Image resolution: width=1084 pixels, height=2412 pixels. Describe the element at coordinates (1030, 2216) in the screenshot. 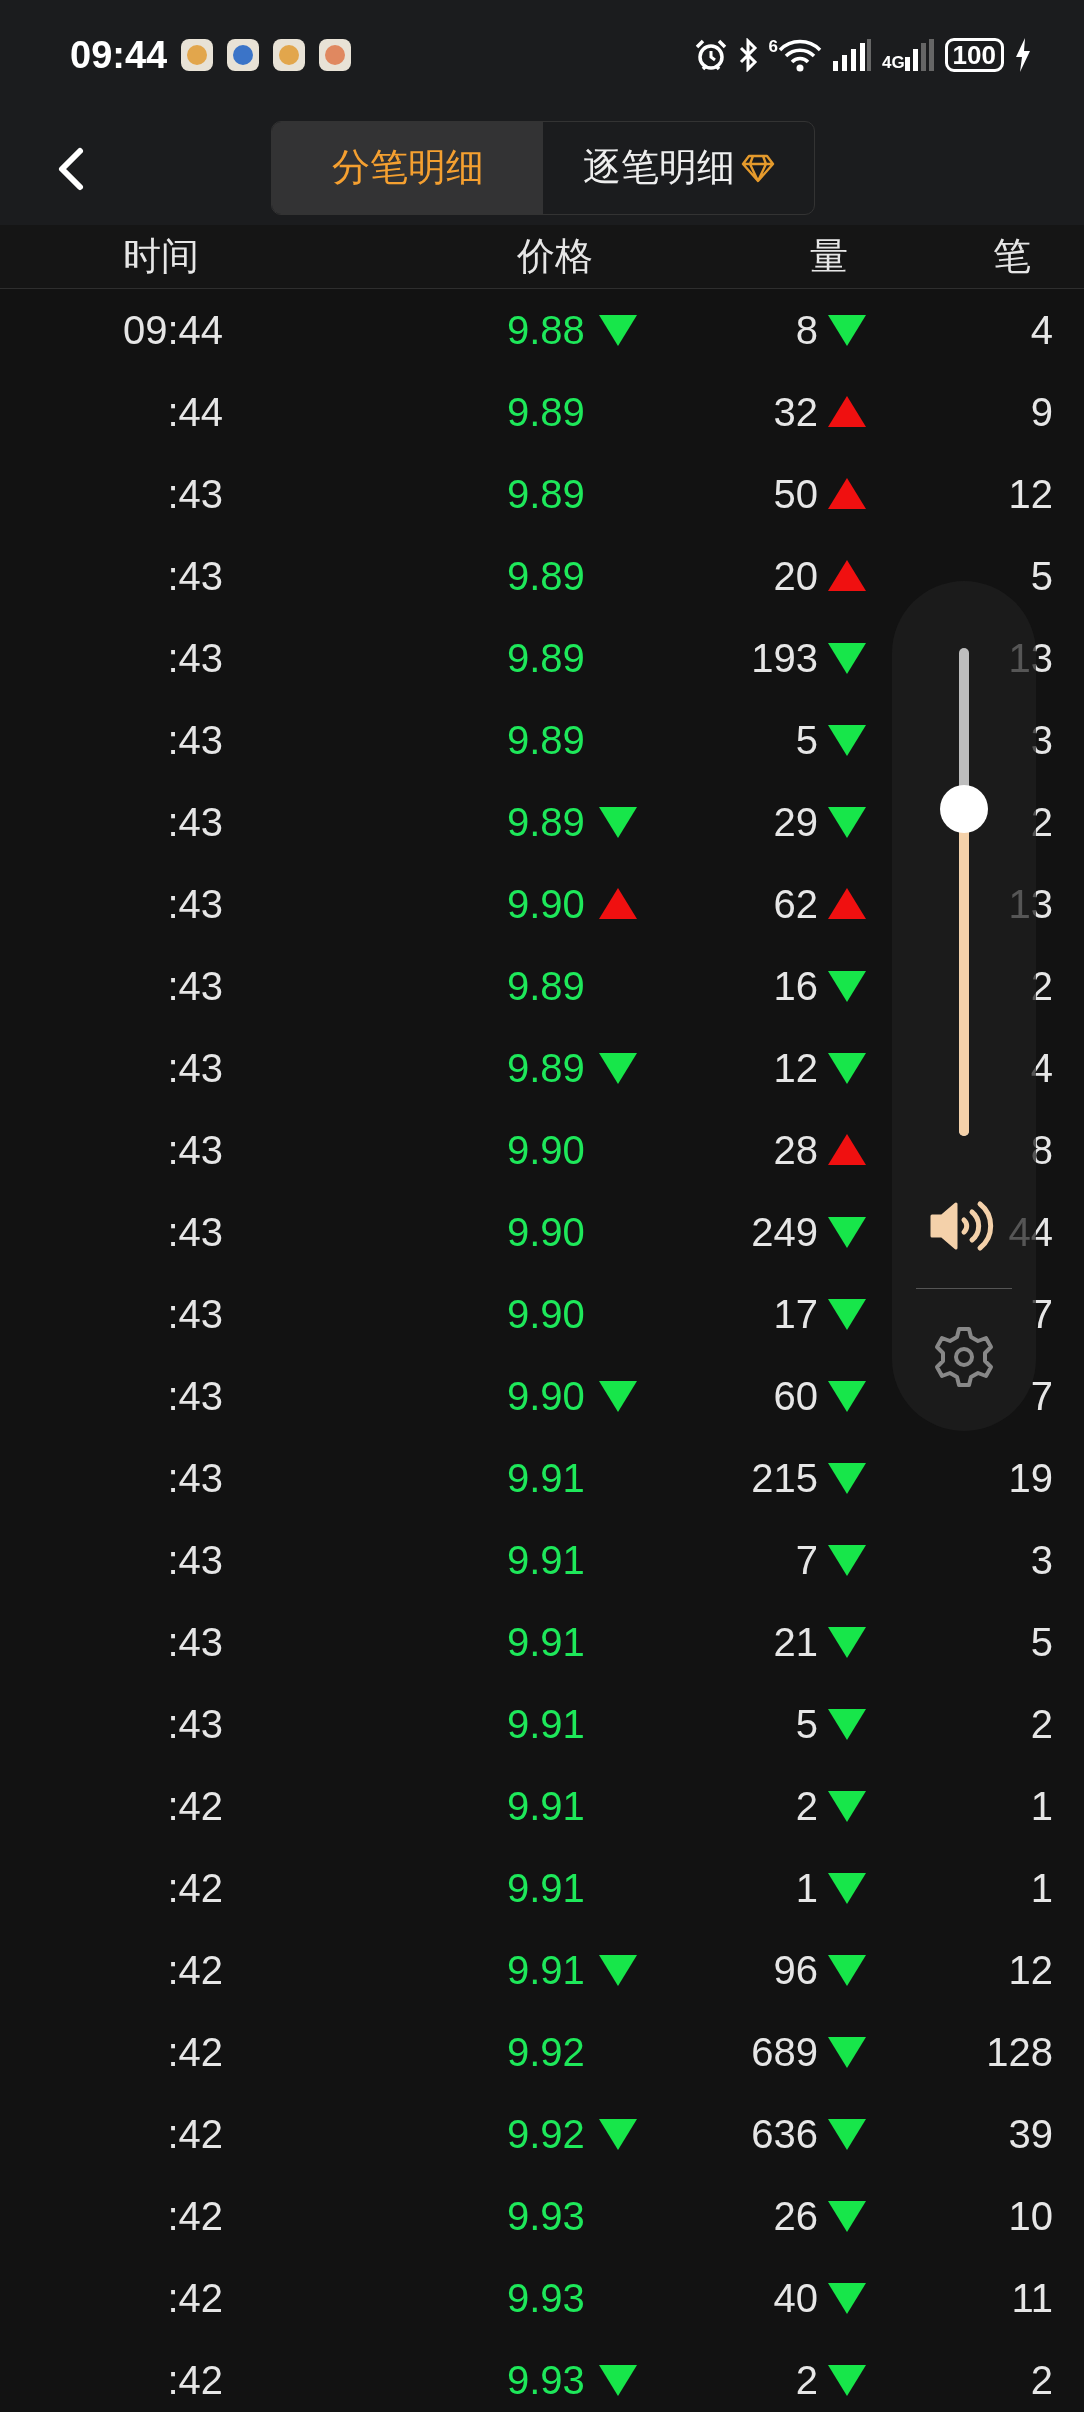

I see `count-cell: 10` at that location.